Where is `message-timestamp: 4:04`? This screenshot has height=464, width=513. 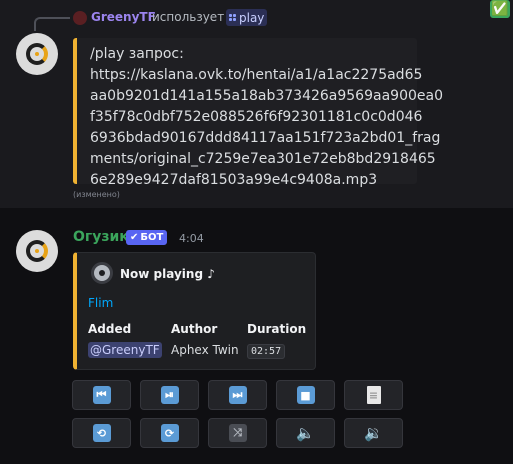 message-timestamp: 4:04 is located at coordinates (191, 238).